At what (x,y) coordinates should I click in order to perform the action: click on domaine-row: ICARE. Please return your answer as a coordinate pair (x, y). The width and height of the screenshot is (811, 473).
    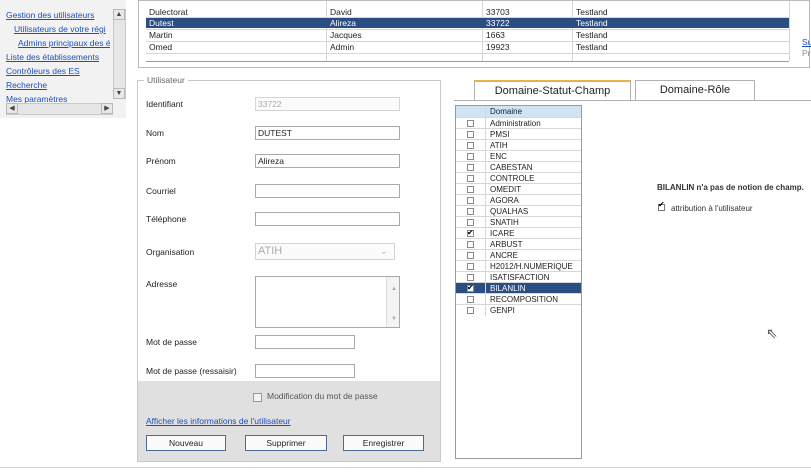
    Looking at the image, I should click on (518, 233).